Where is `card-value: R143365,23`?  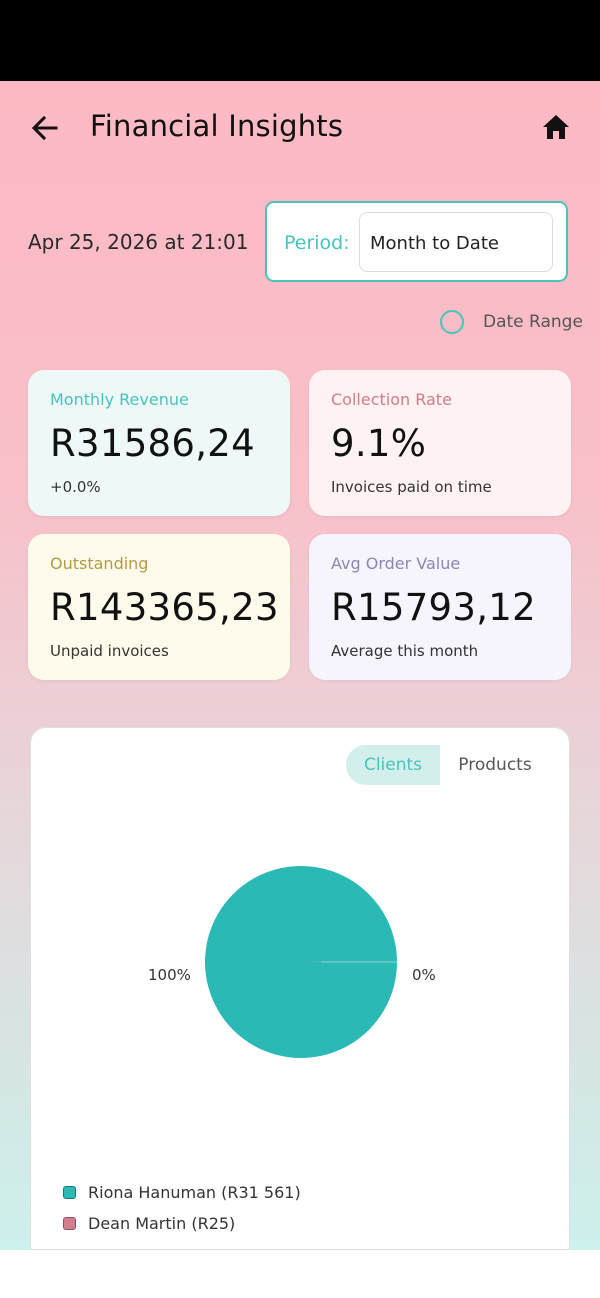 card-value: R143365,23 is located at coordinates (164, 607).